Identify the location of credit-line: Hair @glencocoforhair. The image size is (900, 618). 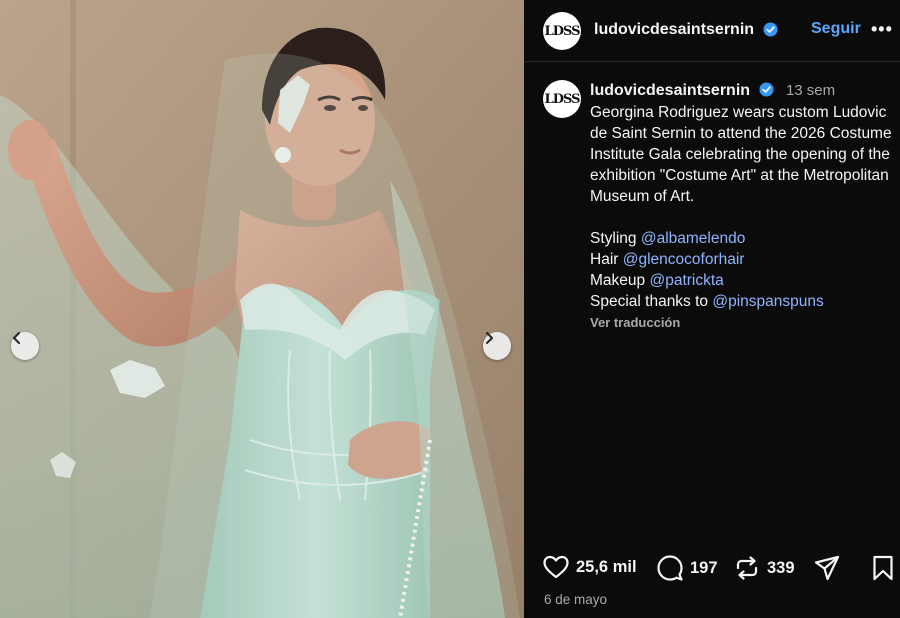
(745, 259).